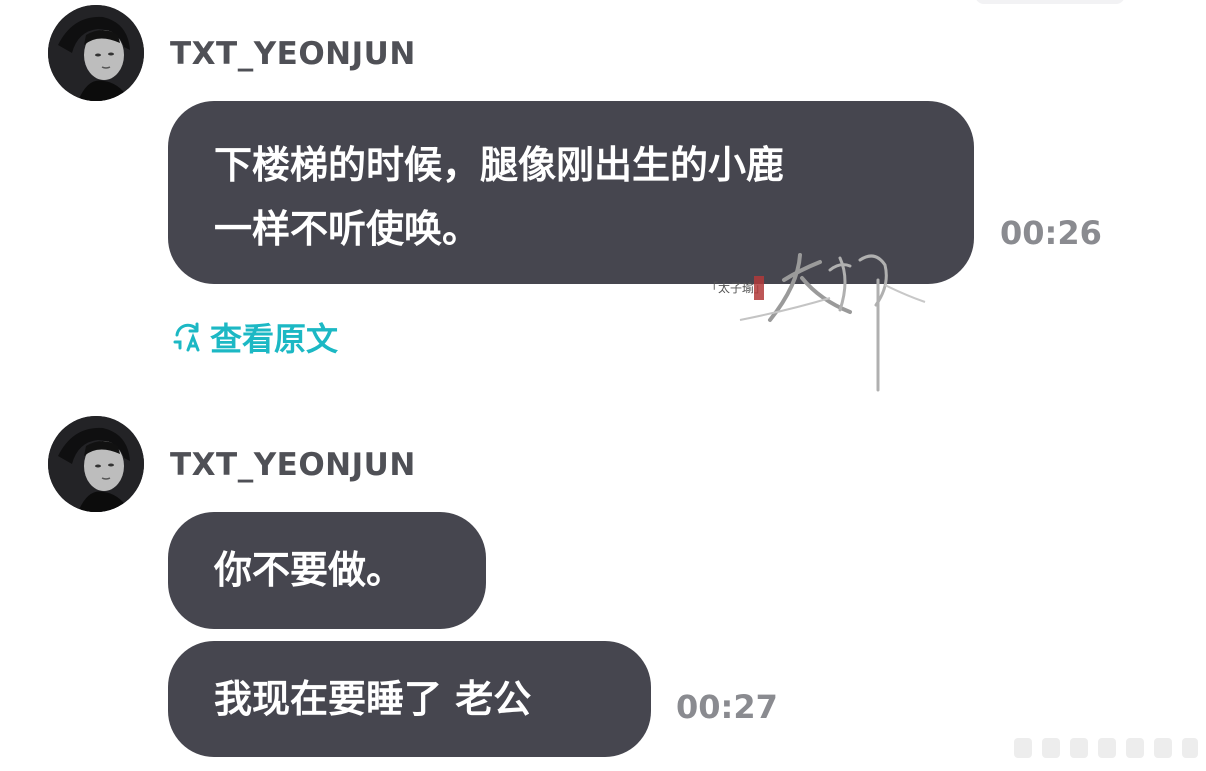  What do you see at coordinates (309, 570) in the screenshot?
I see `message-line: 你不要做。` at bounding box center [309, 570].